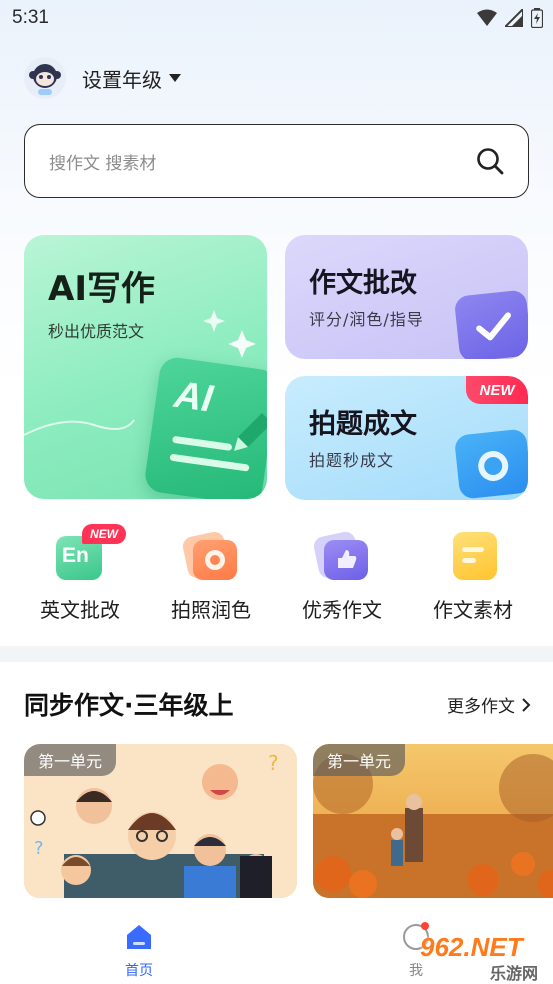 This screenshot has height=984, width=553. I want to click on new-badge-small: NEW, so click(104, 534).